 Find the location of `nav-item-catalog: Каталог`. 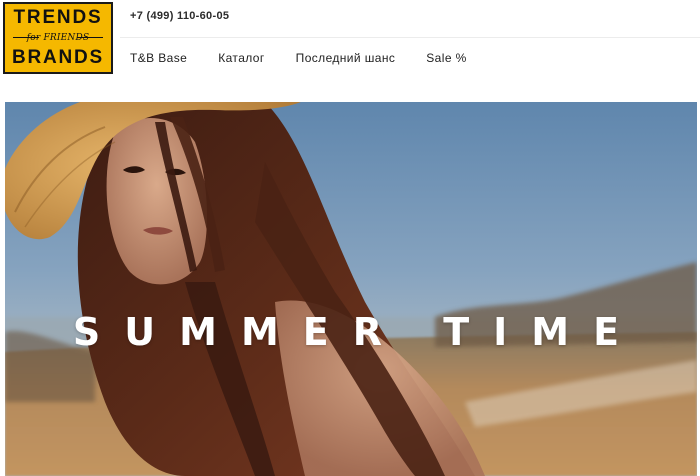

nav-item-catalog: Каталог is located at coordinates (241, 58).